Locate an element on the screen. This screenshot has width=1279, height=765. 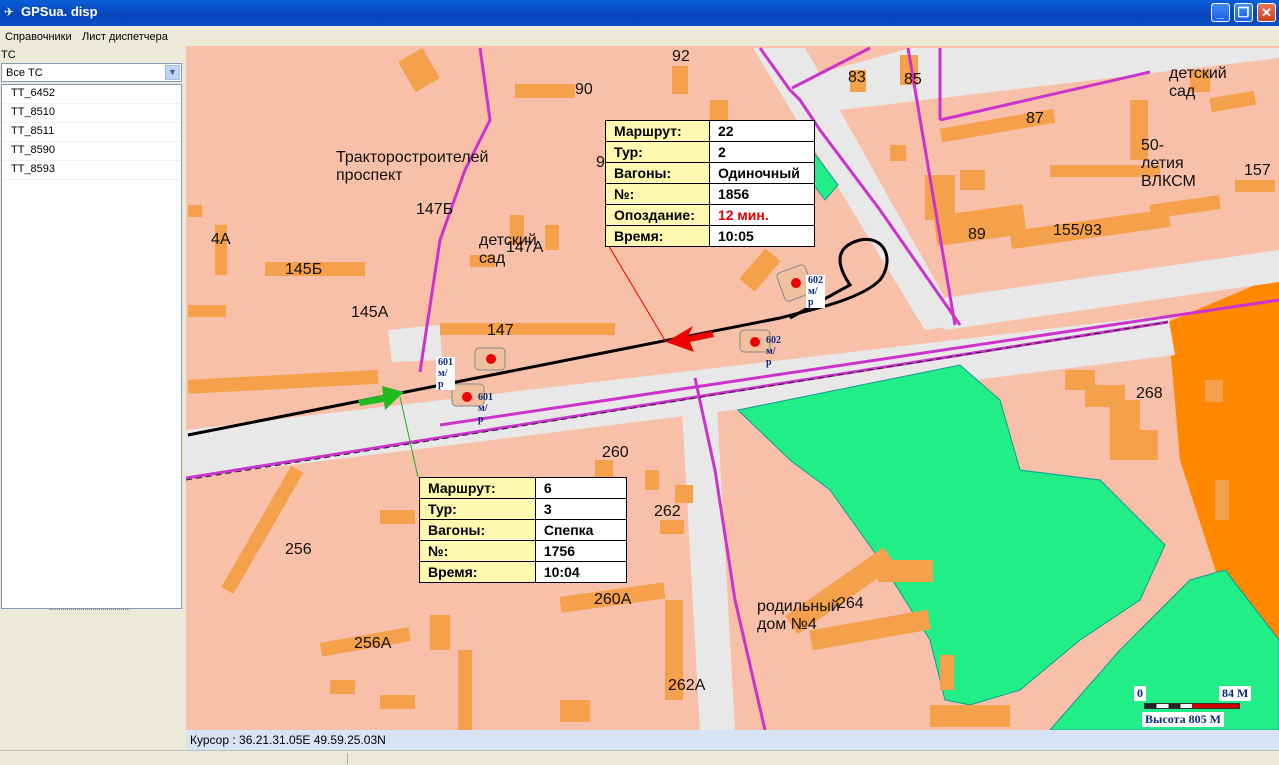
menu-references: Справочники is located at coordinates (38, 37).